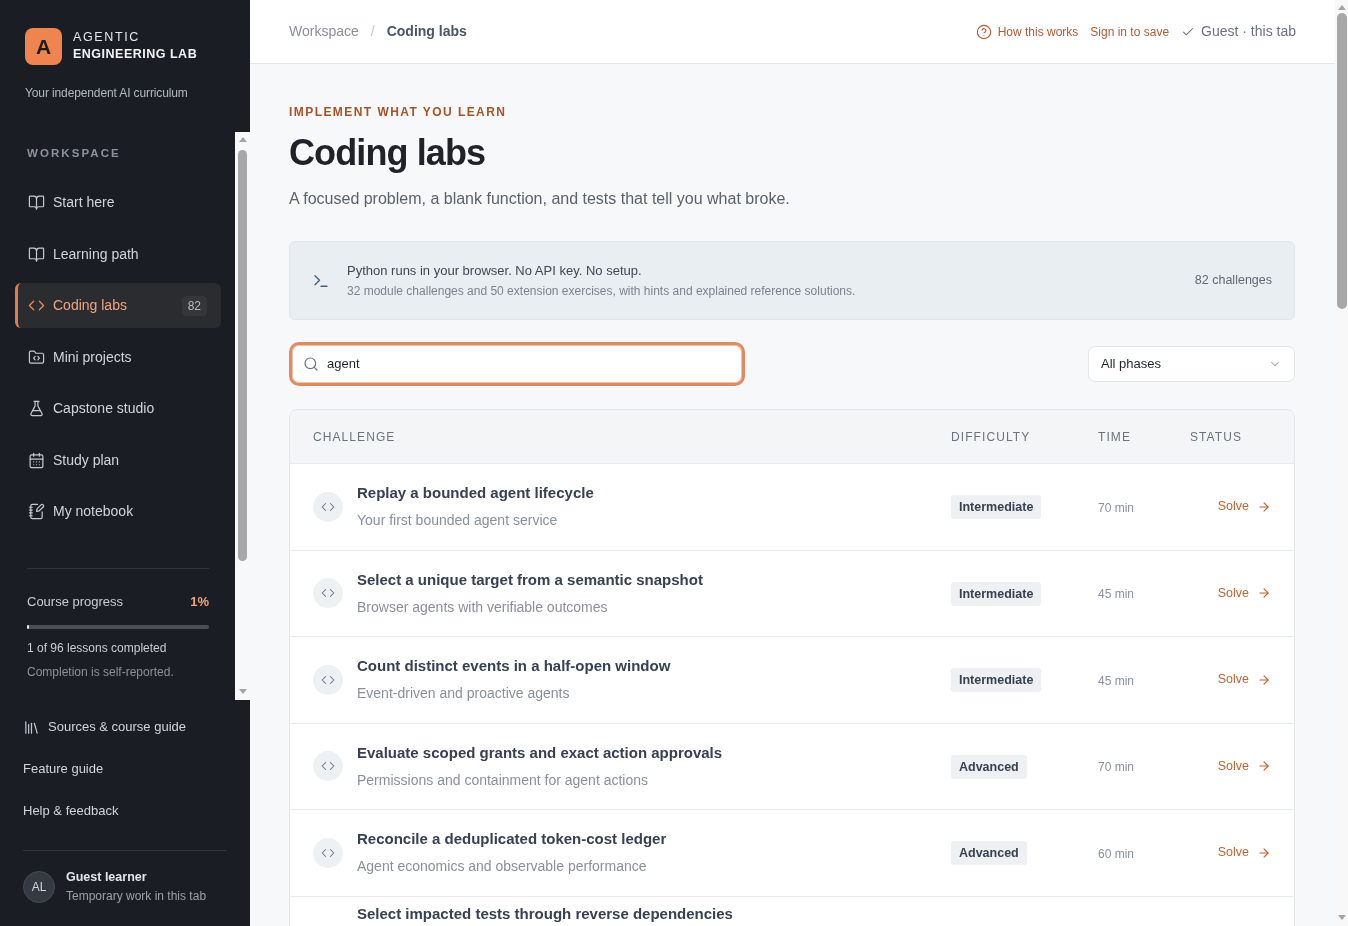 This screenshot has width=1348, height=926. I want to click on progress-label: Course progress, so click(75, 602).